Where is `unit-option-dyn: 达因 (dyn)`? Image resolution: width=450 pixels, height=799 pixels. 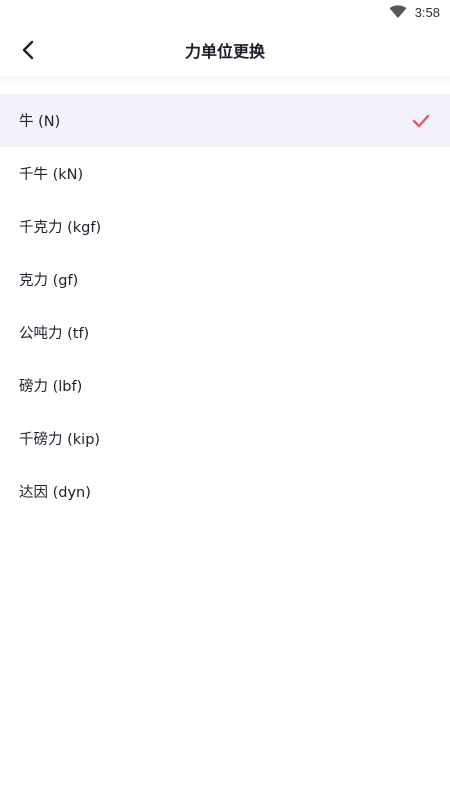
unit-option-dyn: 达因 (dyn) is located at coordinates (225, 491).